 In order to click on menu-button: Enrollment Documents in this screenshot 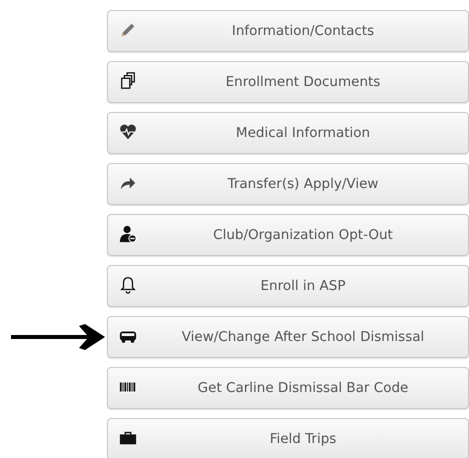, I will do `click(288, 82)`.